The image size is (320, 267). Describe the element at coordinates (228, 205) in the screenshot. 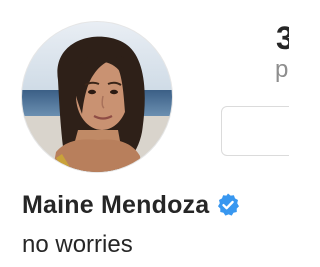

I see `verified-badge-icon` at that location.